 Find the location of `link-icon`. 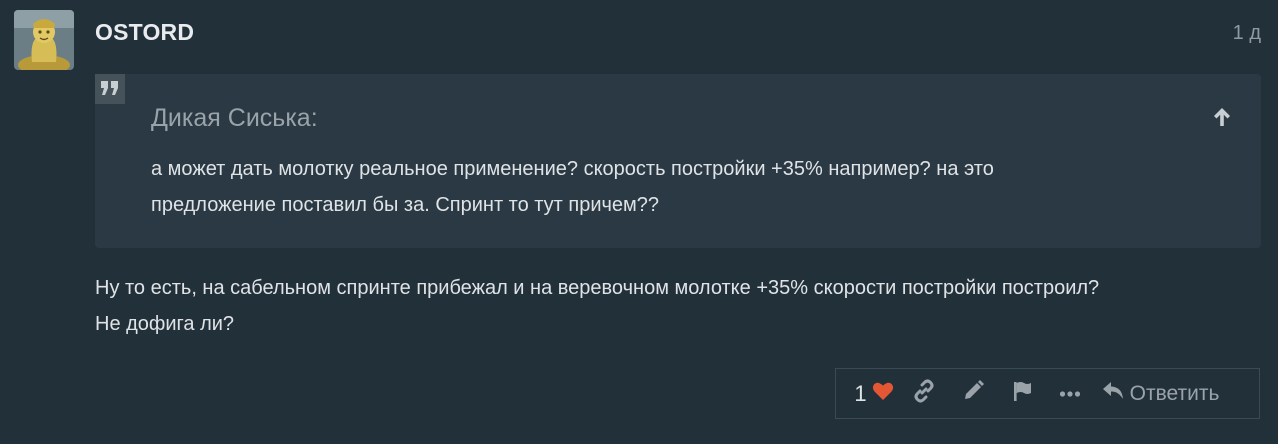

link-icon is located at coordinates (924, 393).